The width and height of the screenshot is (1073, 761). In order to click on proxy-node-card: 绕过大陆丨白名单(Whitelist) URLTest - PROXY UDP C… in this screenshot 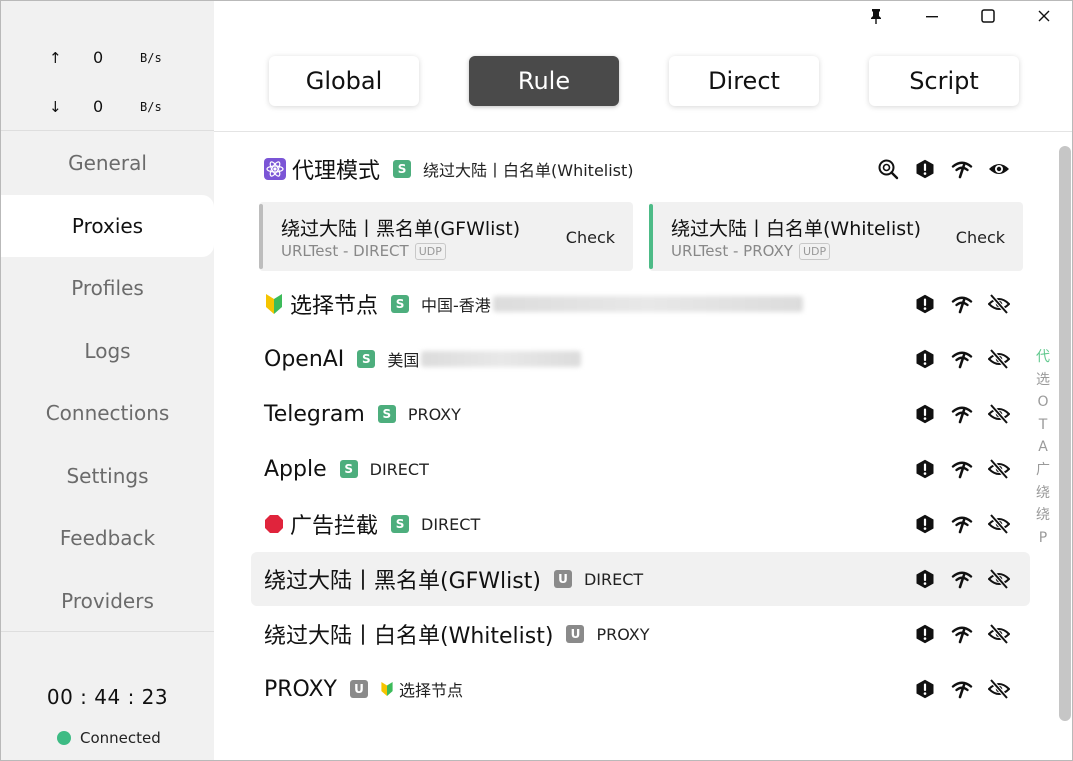, I will do `click(836, 236)`.